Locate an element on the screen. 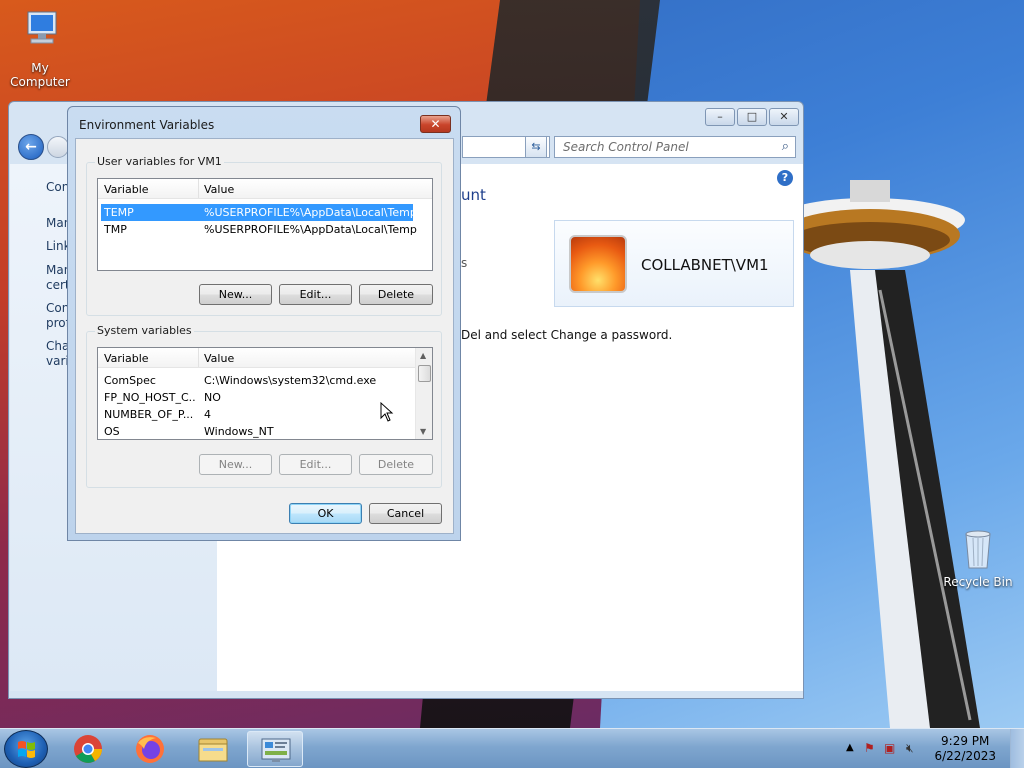 Image resolution: width=1024 pixels, height=768 pixels. windows-logo-icon is located at coordinates (26, 749).